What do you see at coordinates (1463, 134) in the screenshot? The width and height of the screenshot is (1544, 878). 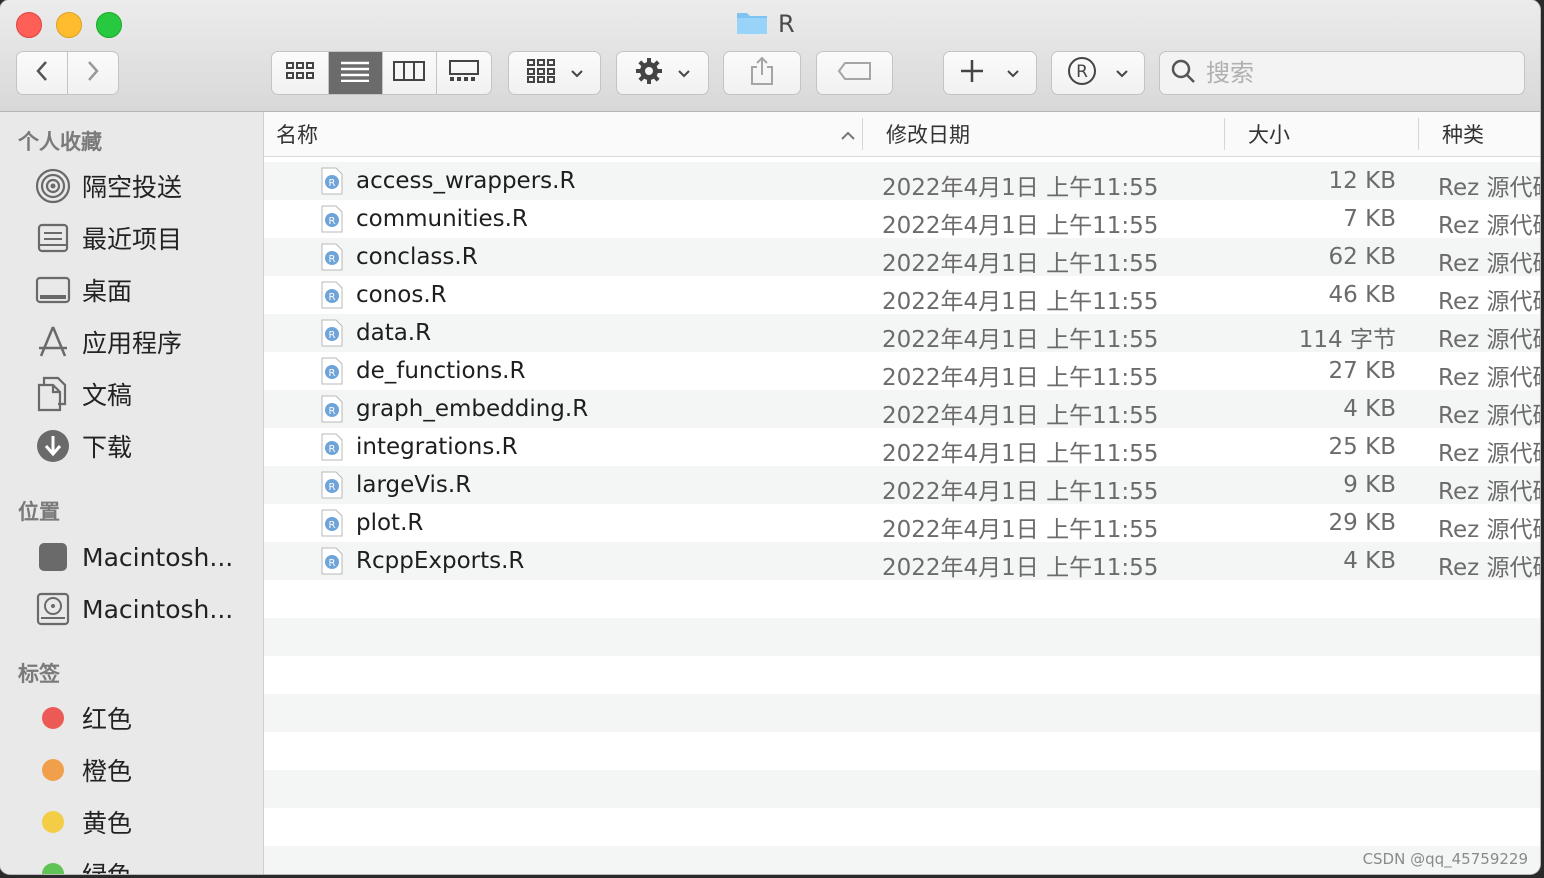 I see `column-header-kind: 种类` at bounding box center [1463, 134].